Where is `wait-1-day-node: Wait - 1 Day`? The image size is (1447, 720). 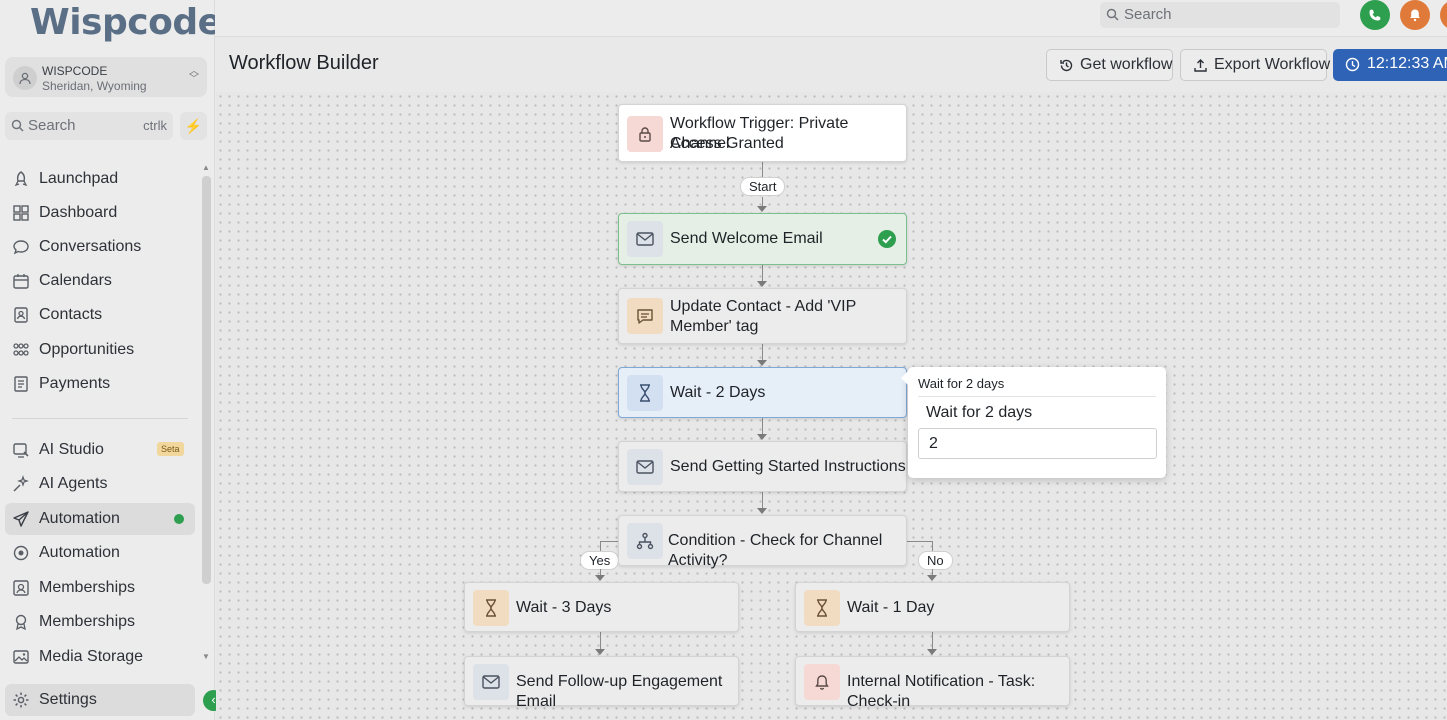 wait-1-day-node: Wait - 1 Day is located at coordinates (932, 607).